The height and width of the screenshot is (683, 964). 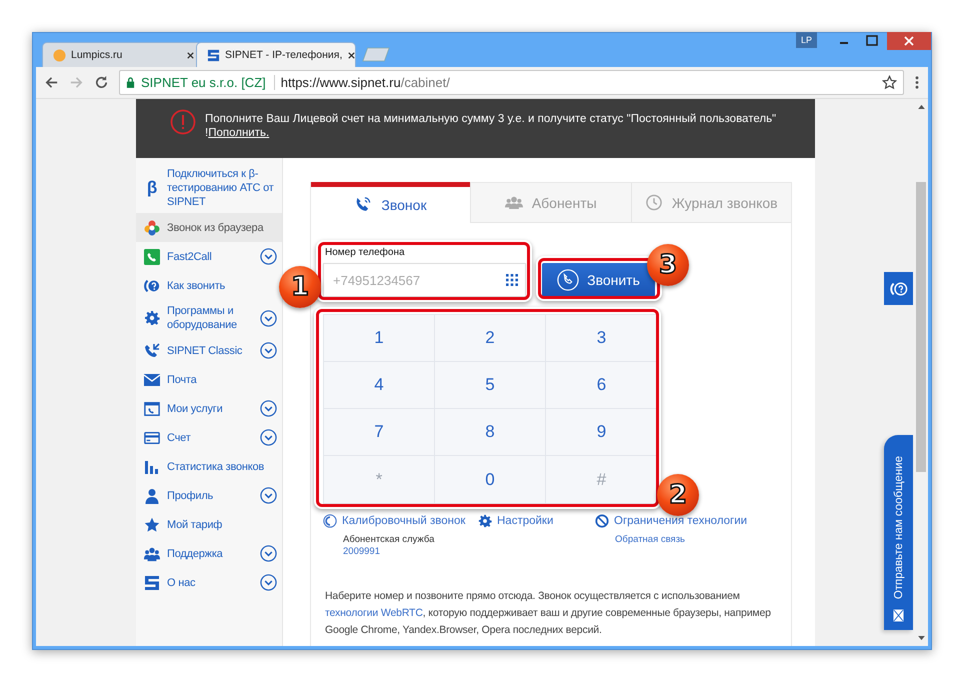 What do you see at coordinates (379, 432) in the screenshot?
I see `keypad-key: 7` at bounding box center [379, 432].